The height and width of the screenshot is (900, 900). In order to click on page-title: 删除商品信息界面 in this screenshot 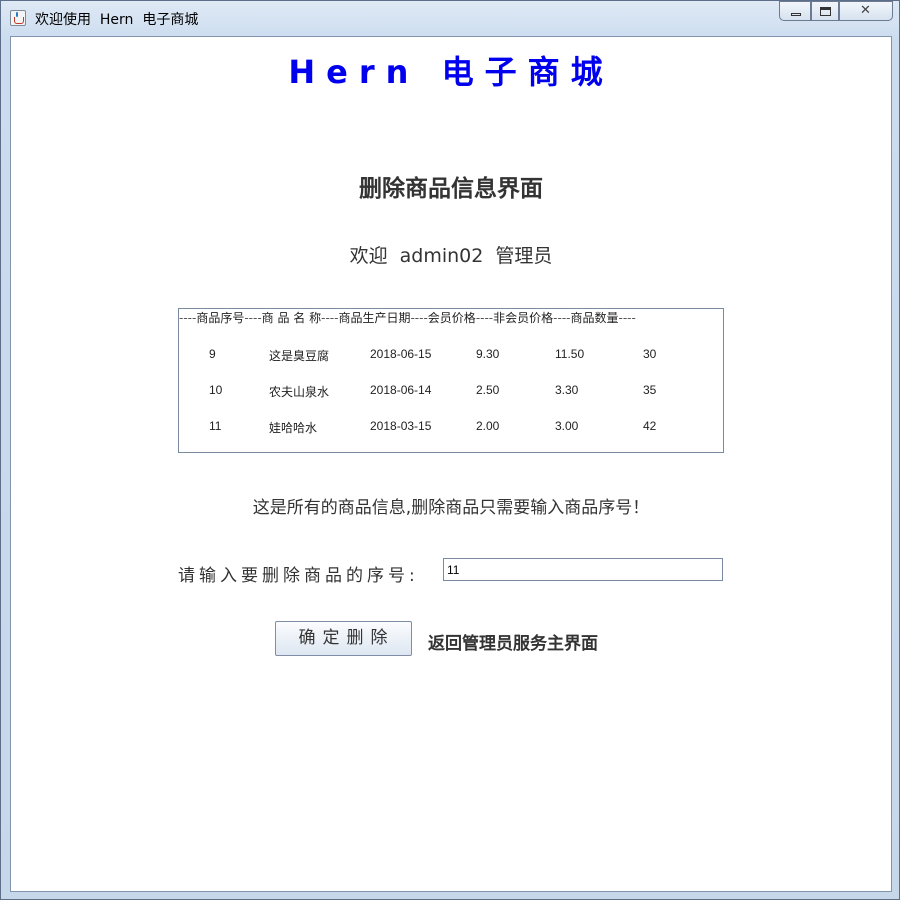, I will do `click(451, 189)`.